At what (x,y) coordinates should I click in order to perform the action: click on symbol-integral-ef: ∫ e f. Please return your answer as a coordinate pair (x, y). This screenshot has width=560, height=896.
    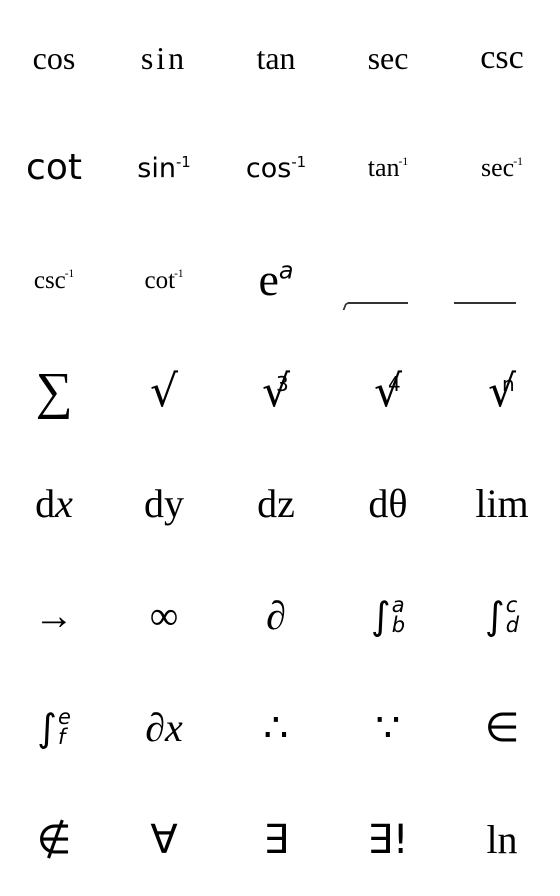
    Looking at the image, I should click on (54, 728).